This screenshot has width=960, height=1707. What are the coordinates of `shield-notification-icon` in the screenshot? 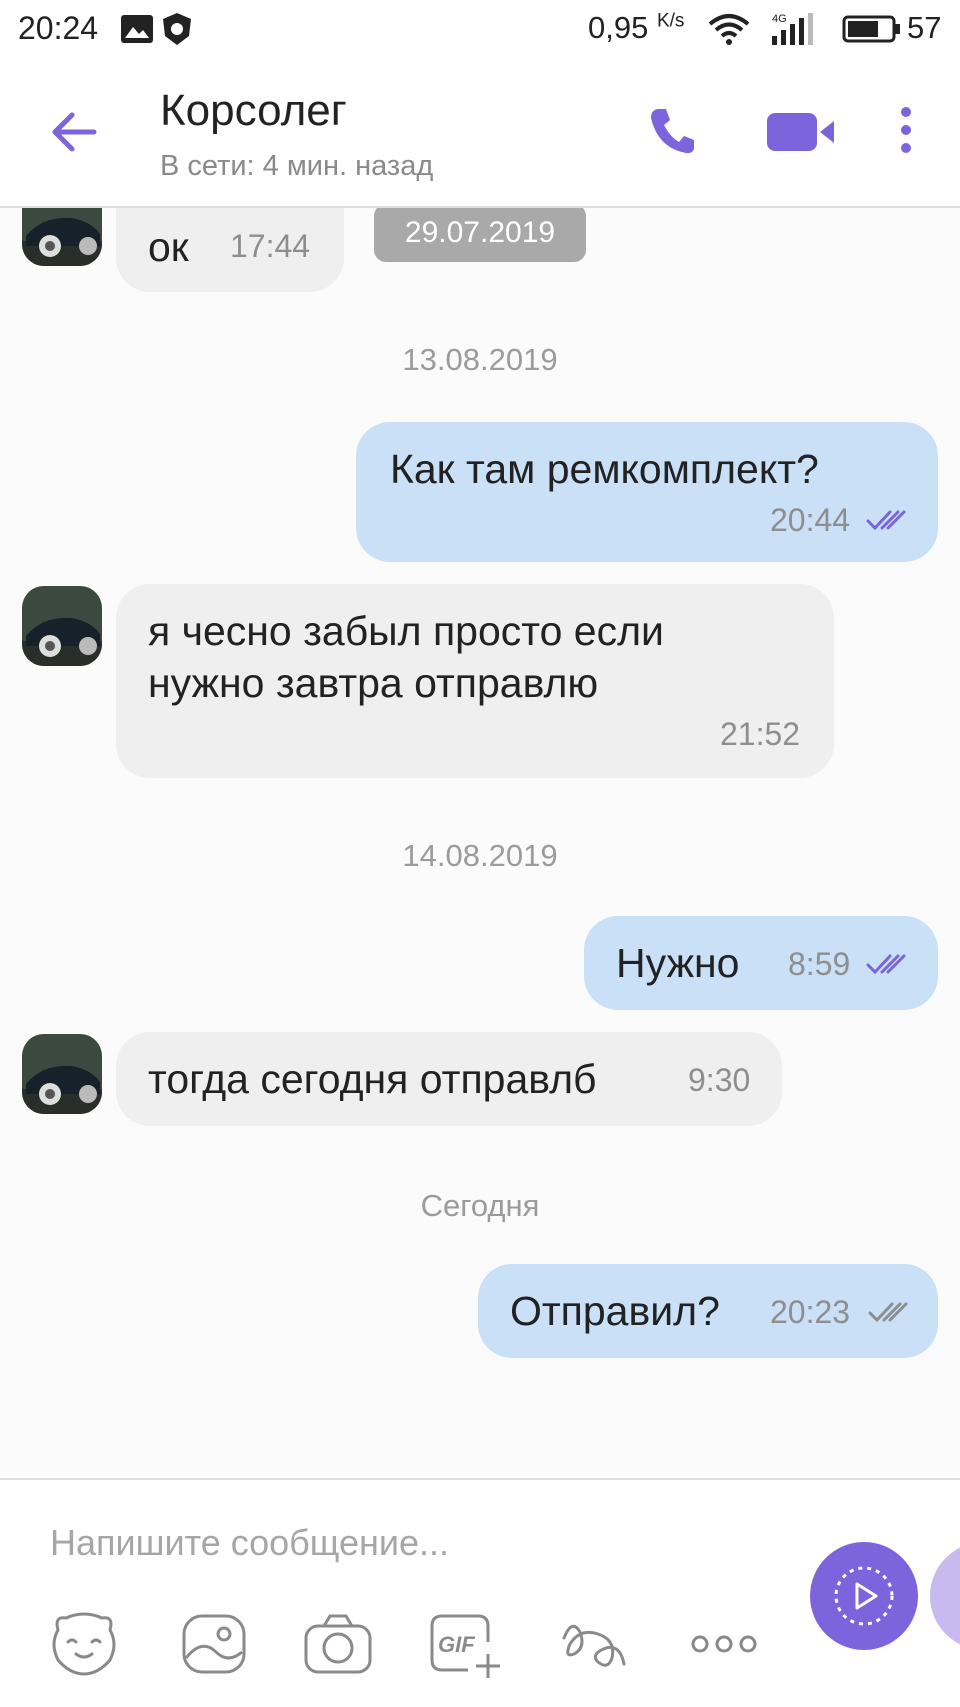 It's located at (177, 29).